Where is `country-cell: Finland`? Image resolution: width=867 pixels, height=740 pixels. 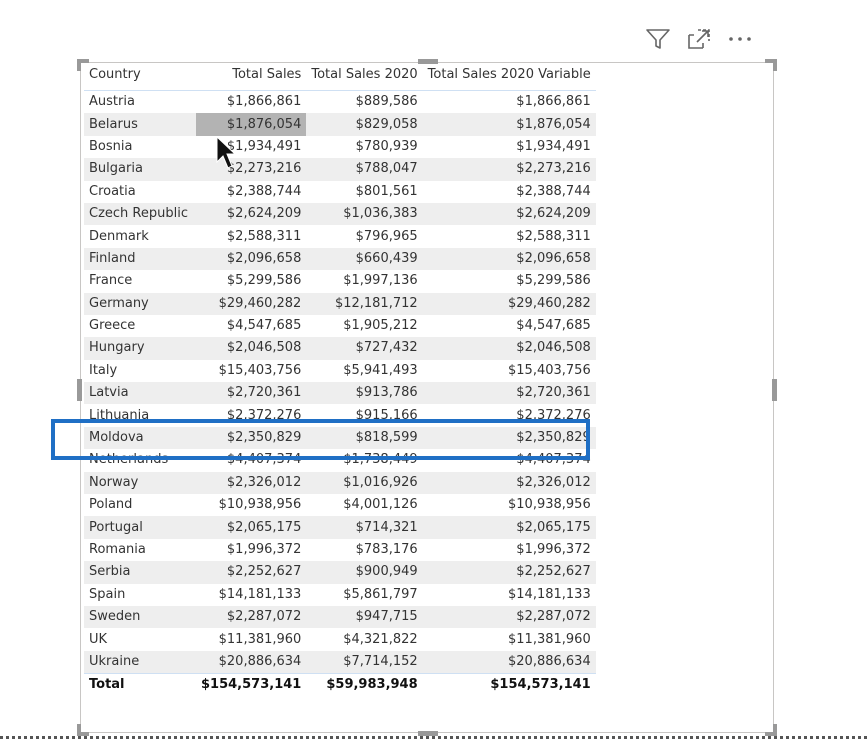 country-cell: Finland is located at coordinates (140, 259).